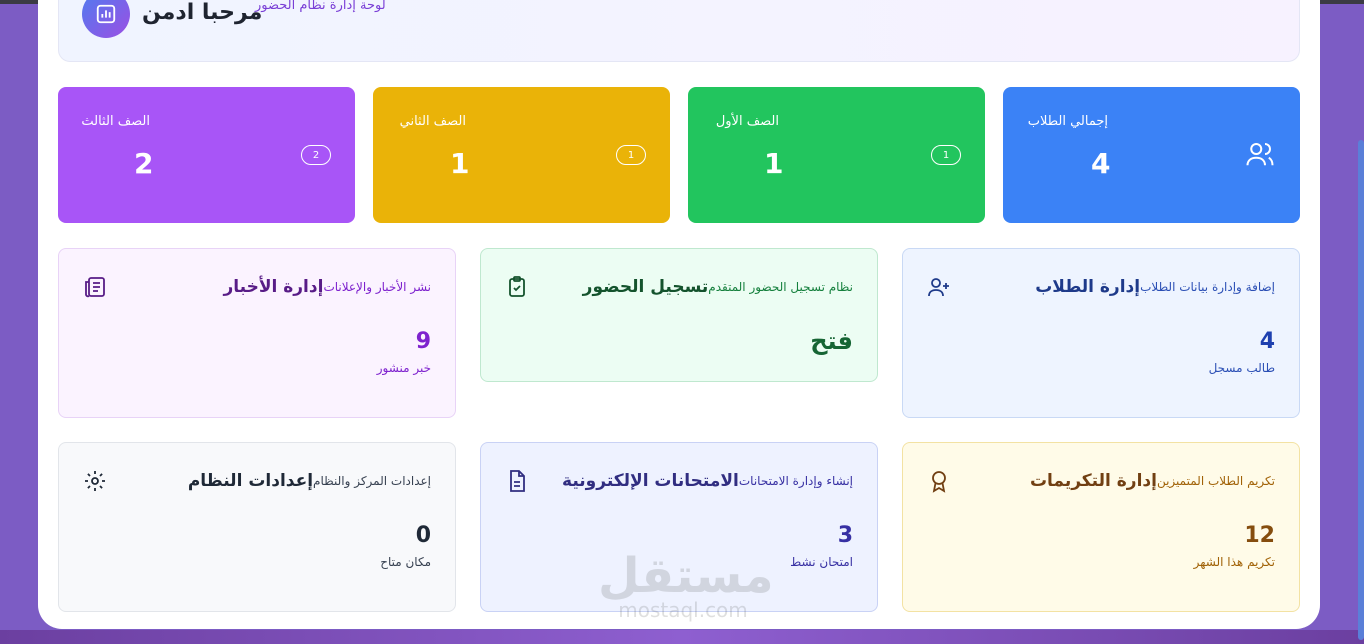 The width and height of the screenshot is (1364, 644). Describe the element at coordinates (1151, 155) in the screenshot. I see `stat-total-students: إجمالي الطلاب 4` at that location.